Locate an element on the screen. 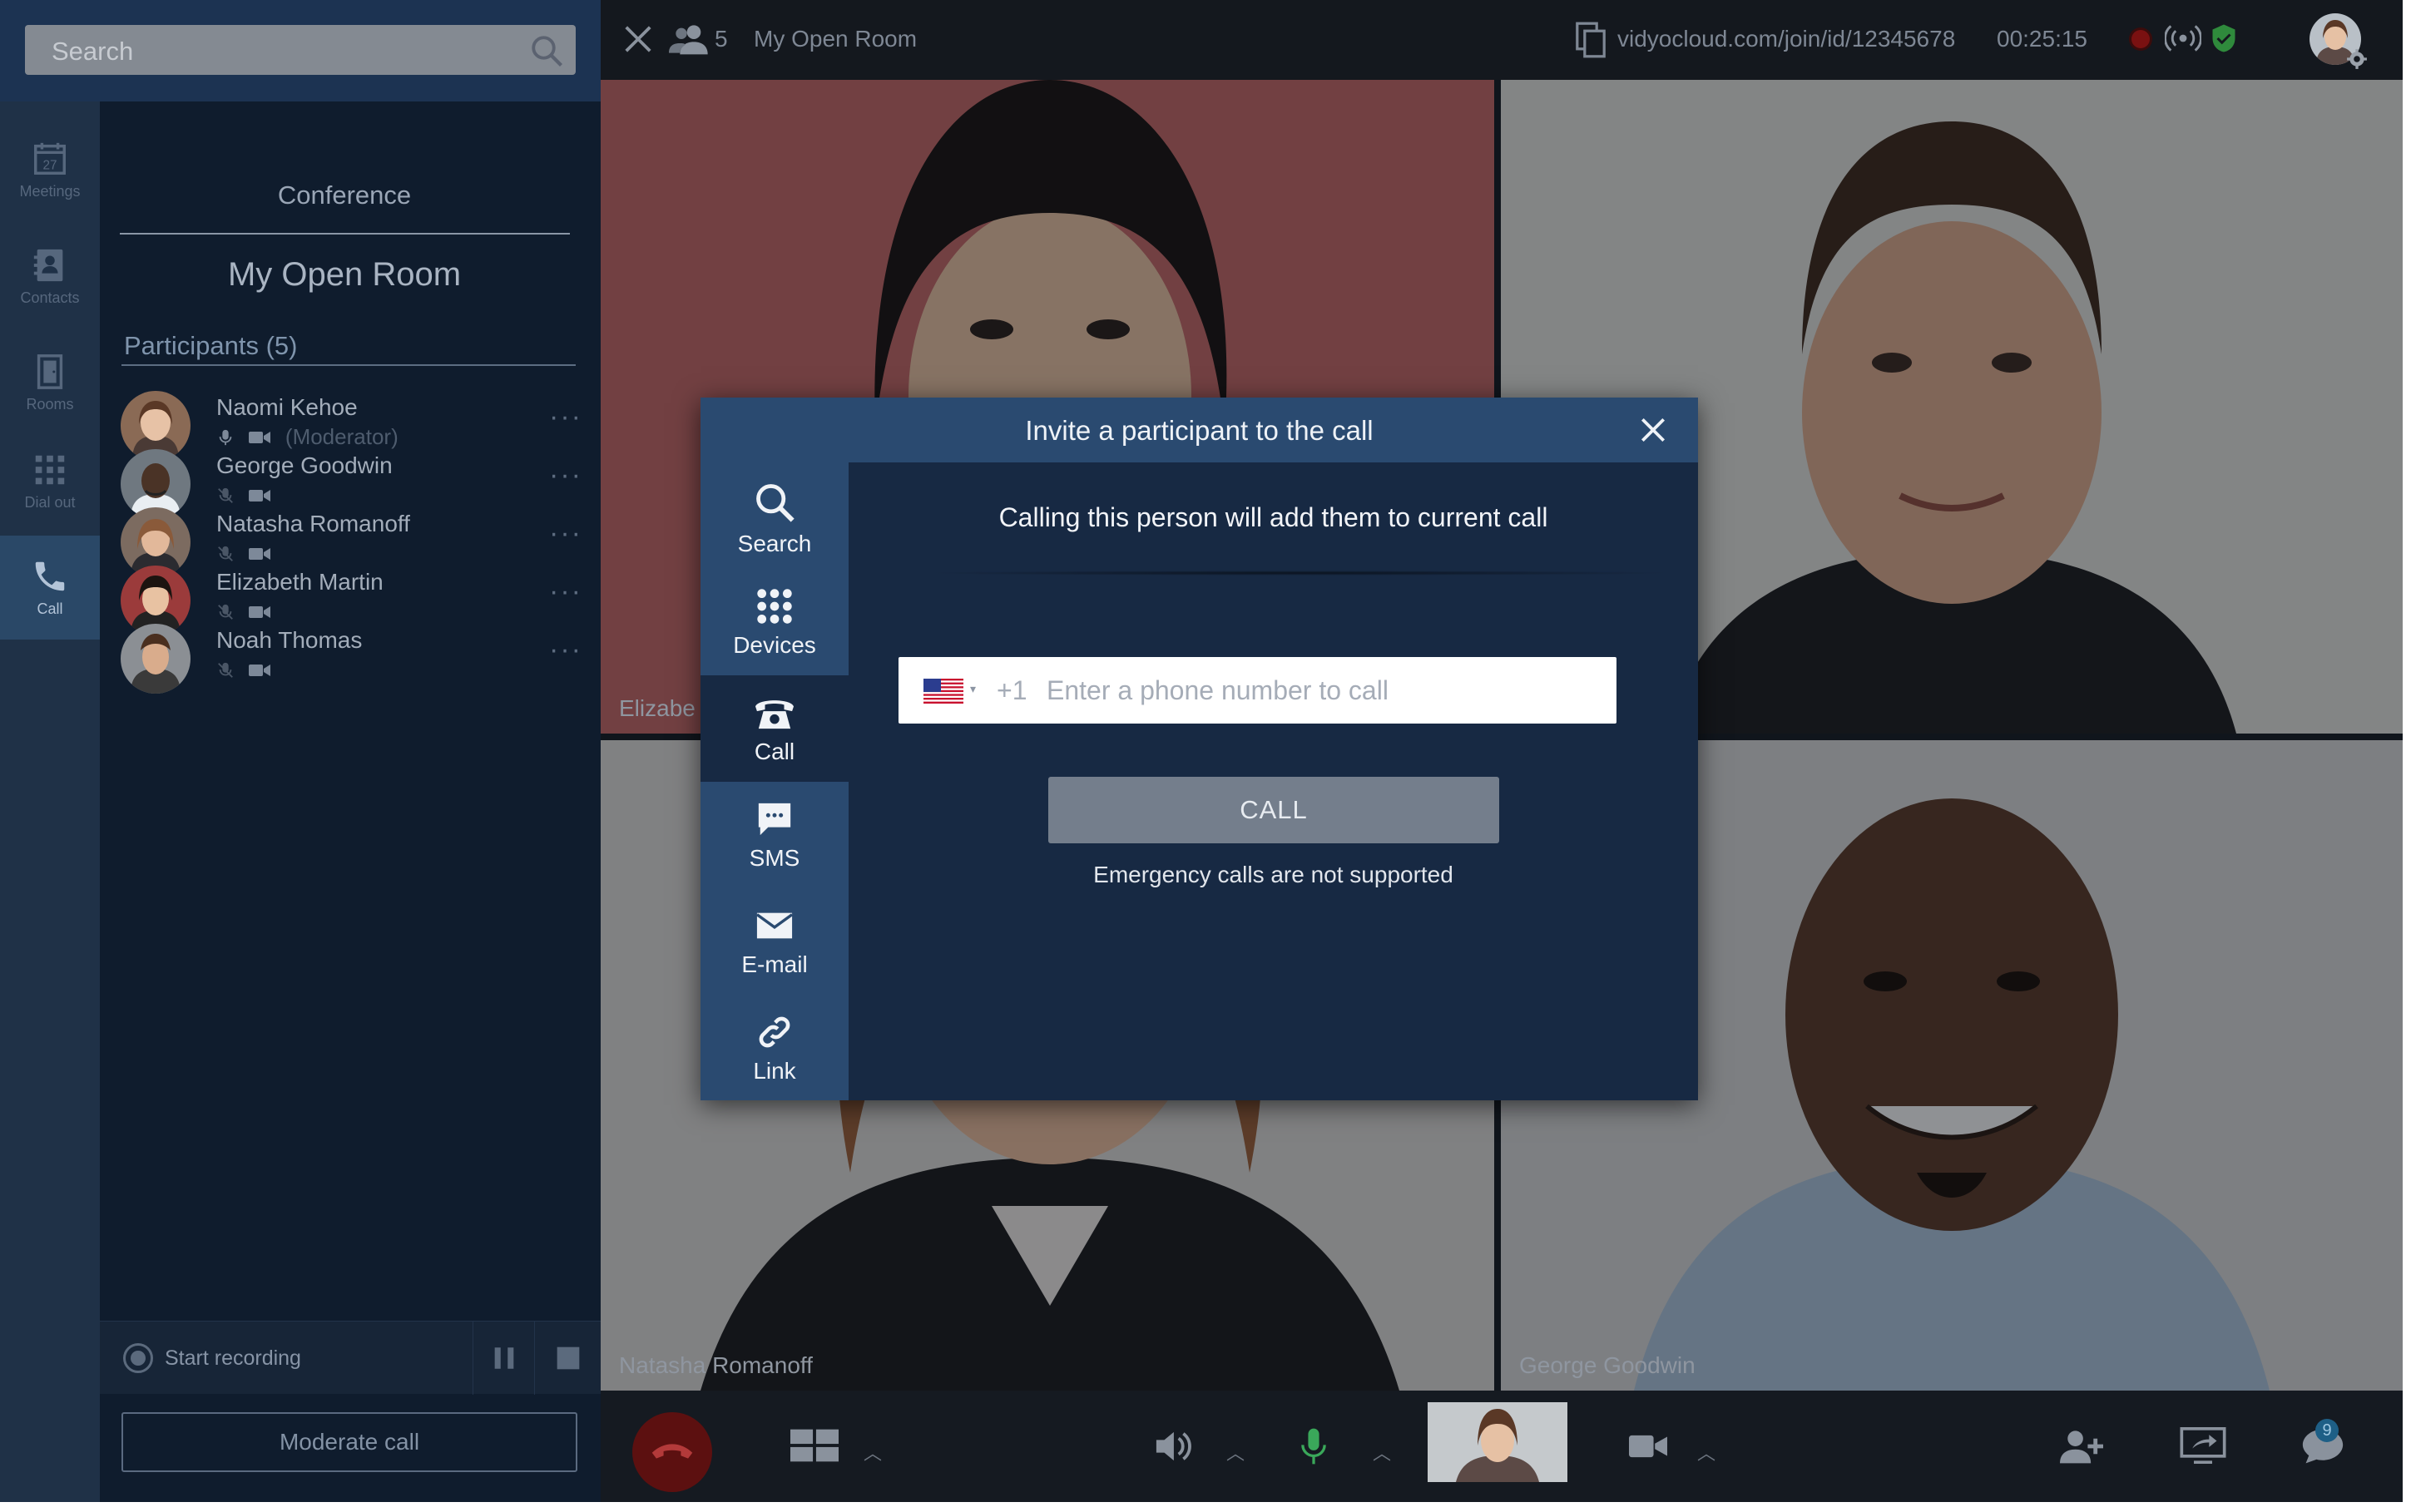  call-timer: 00:25:15 is located at coordinates (2042, 39).